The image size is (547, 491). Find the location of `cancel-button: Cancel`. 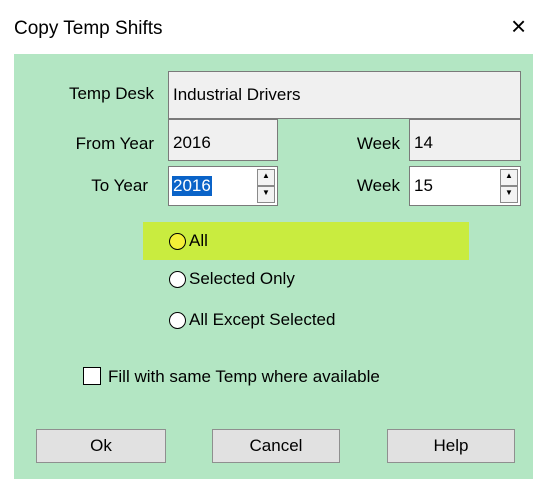

cancel-button: Cancel is located at coordinates (276, 446).